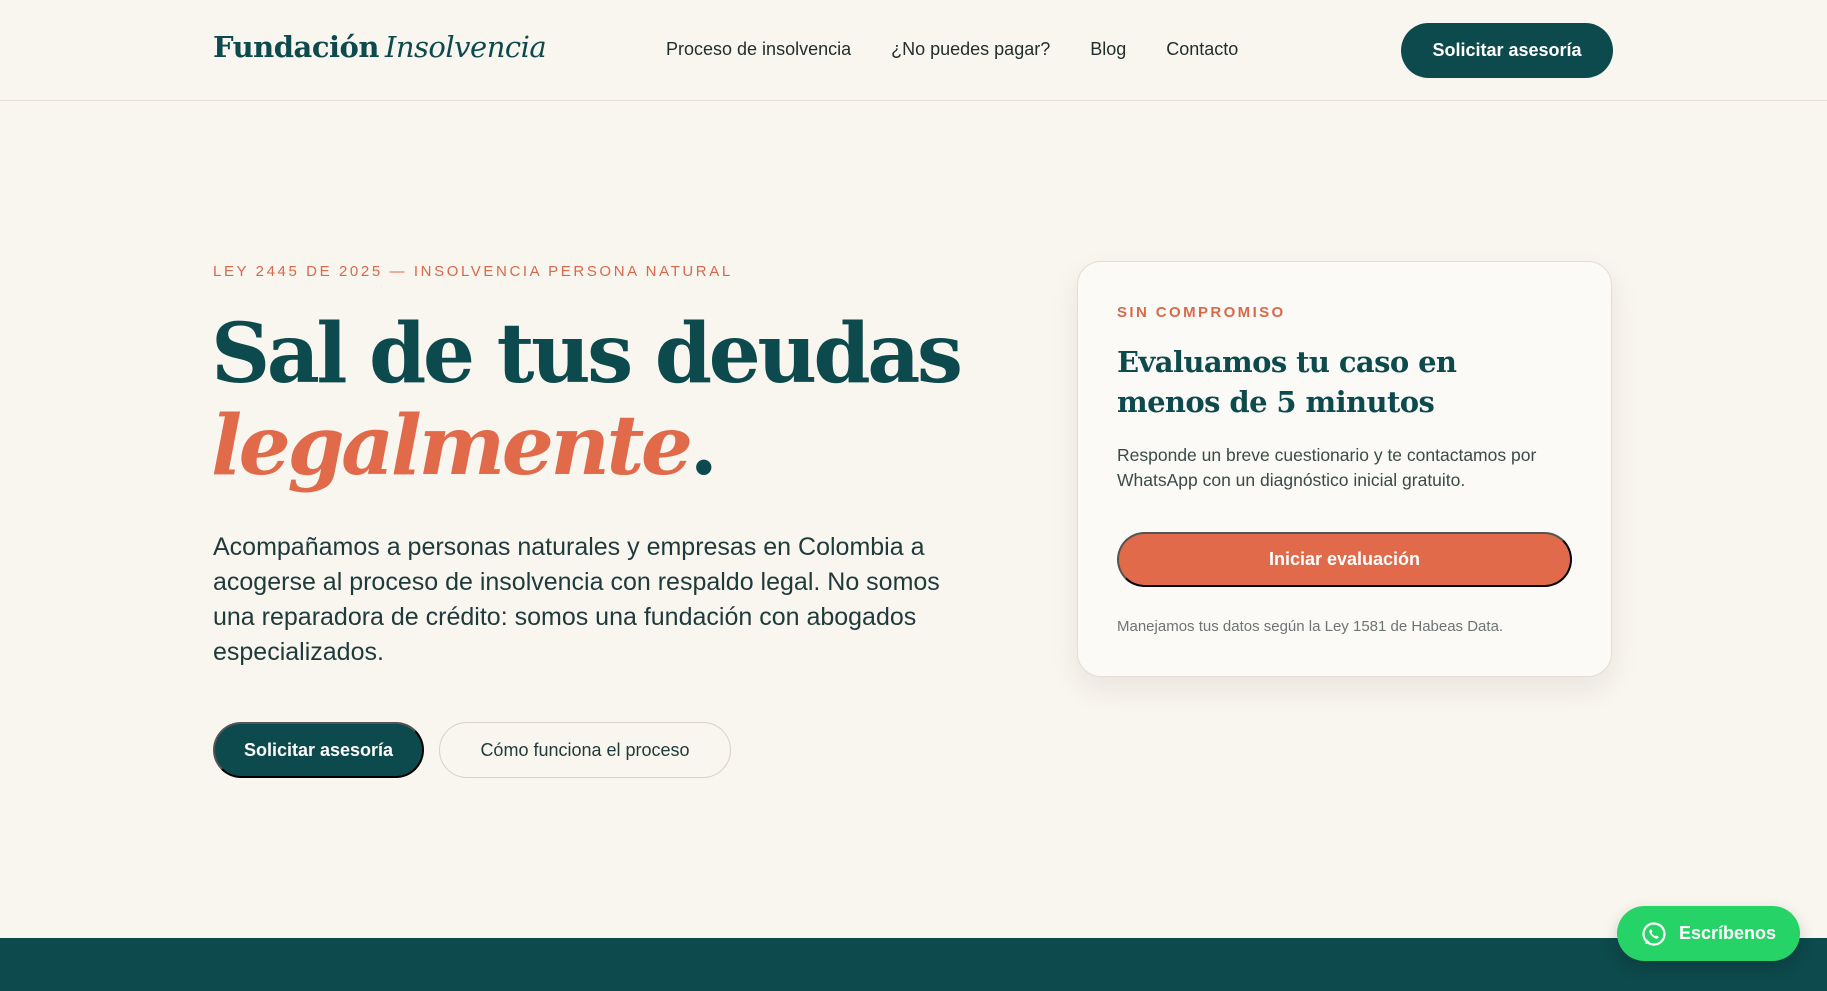  Describe the element at coordinates (970, 49) in the screenshot. I see `nav-link-no-puedes-pagar: ¿No puedes pagar?` at that location.